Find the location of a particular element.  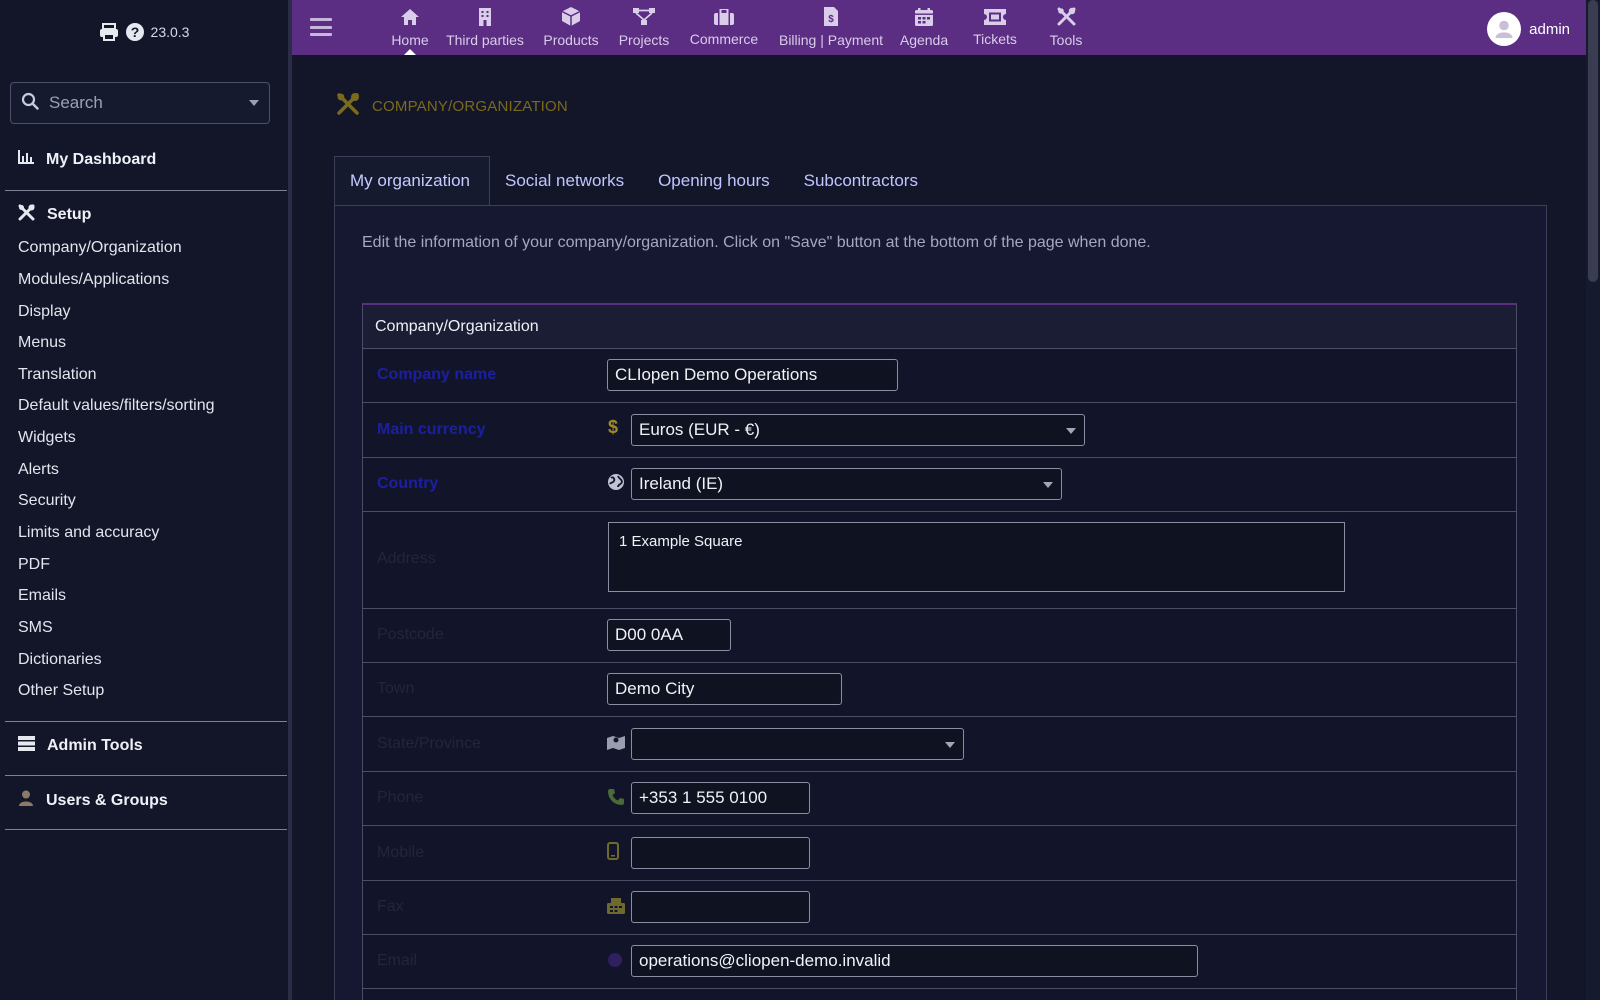

sidebar-link-security: Security is located at coordinates (47, 501).